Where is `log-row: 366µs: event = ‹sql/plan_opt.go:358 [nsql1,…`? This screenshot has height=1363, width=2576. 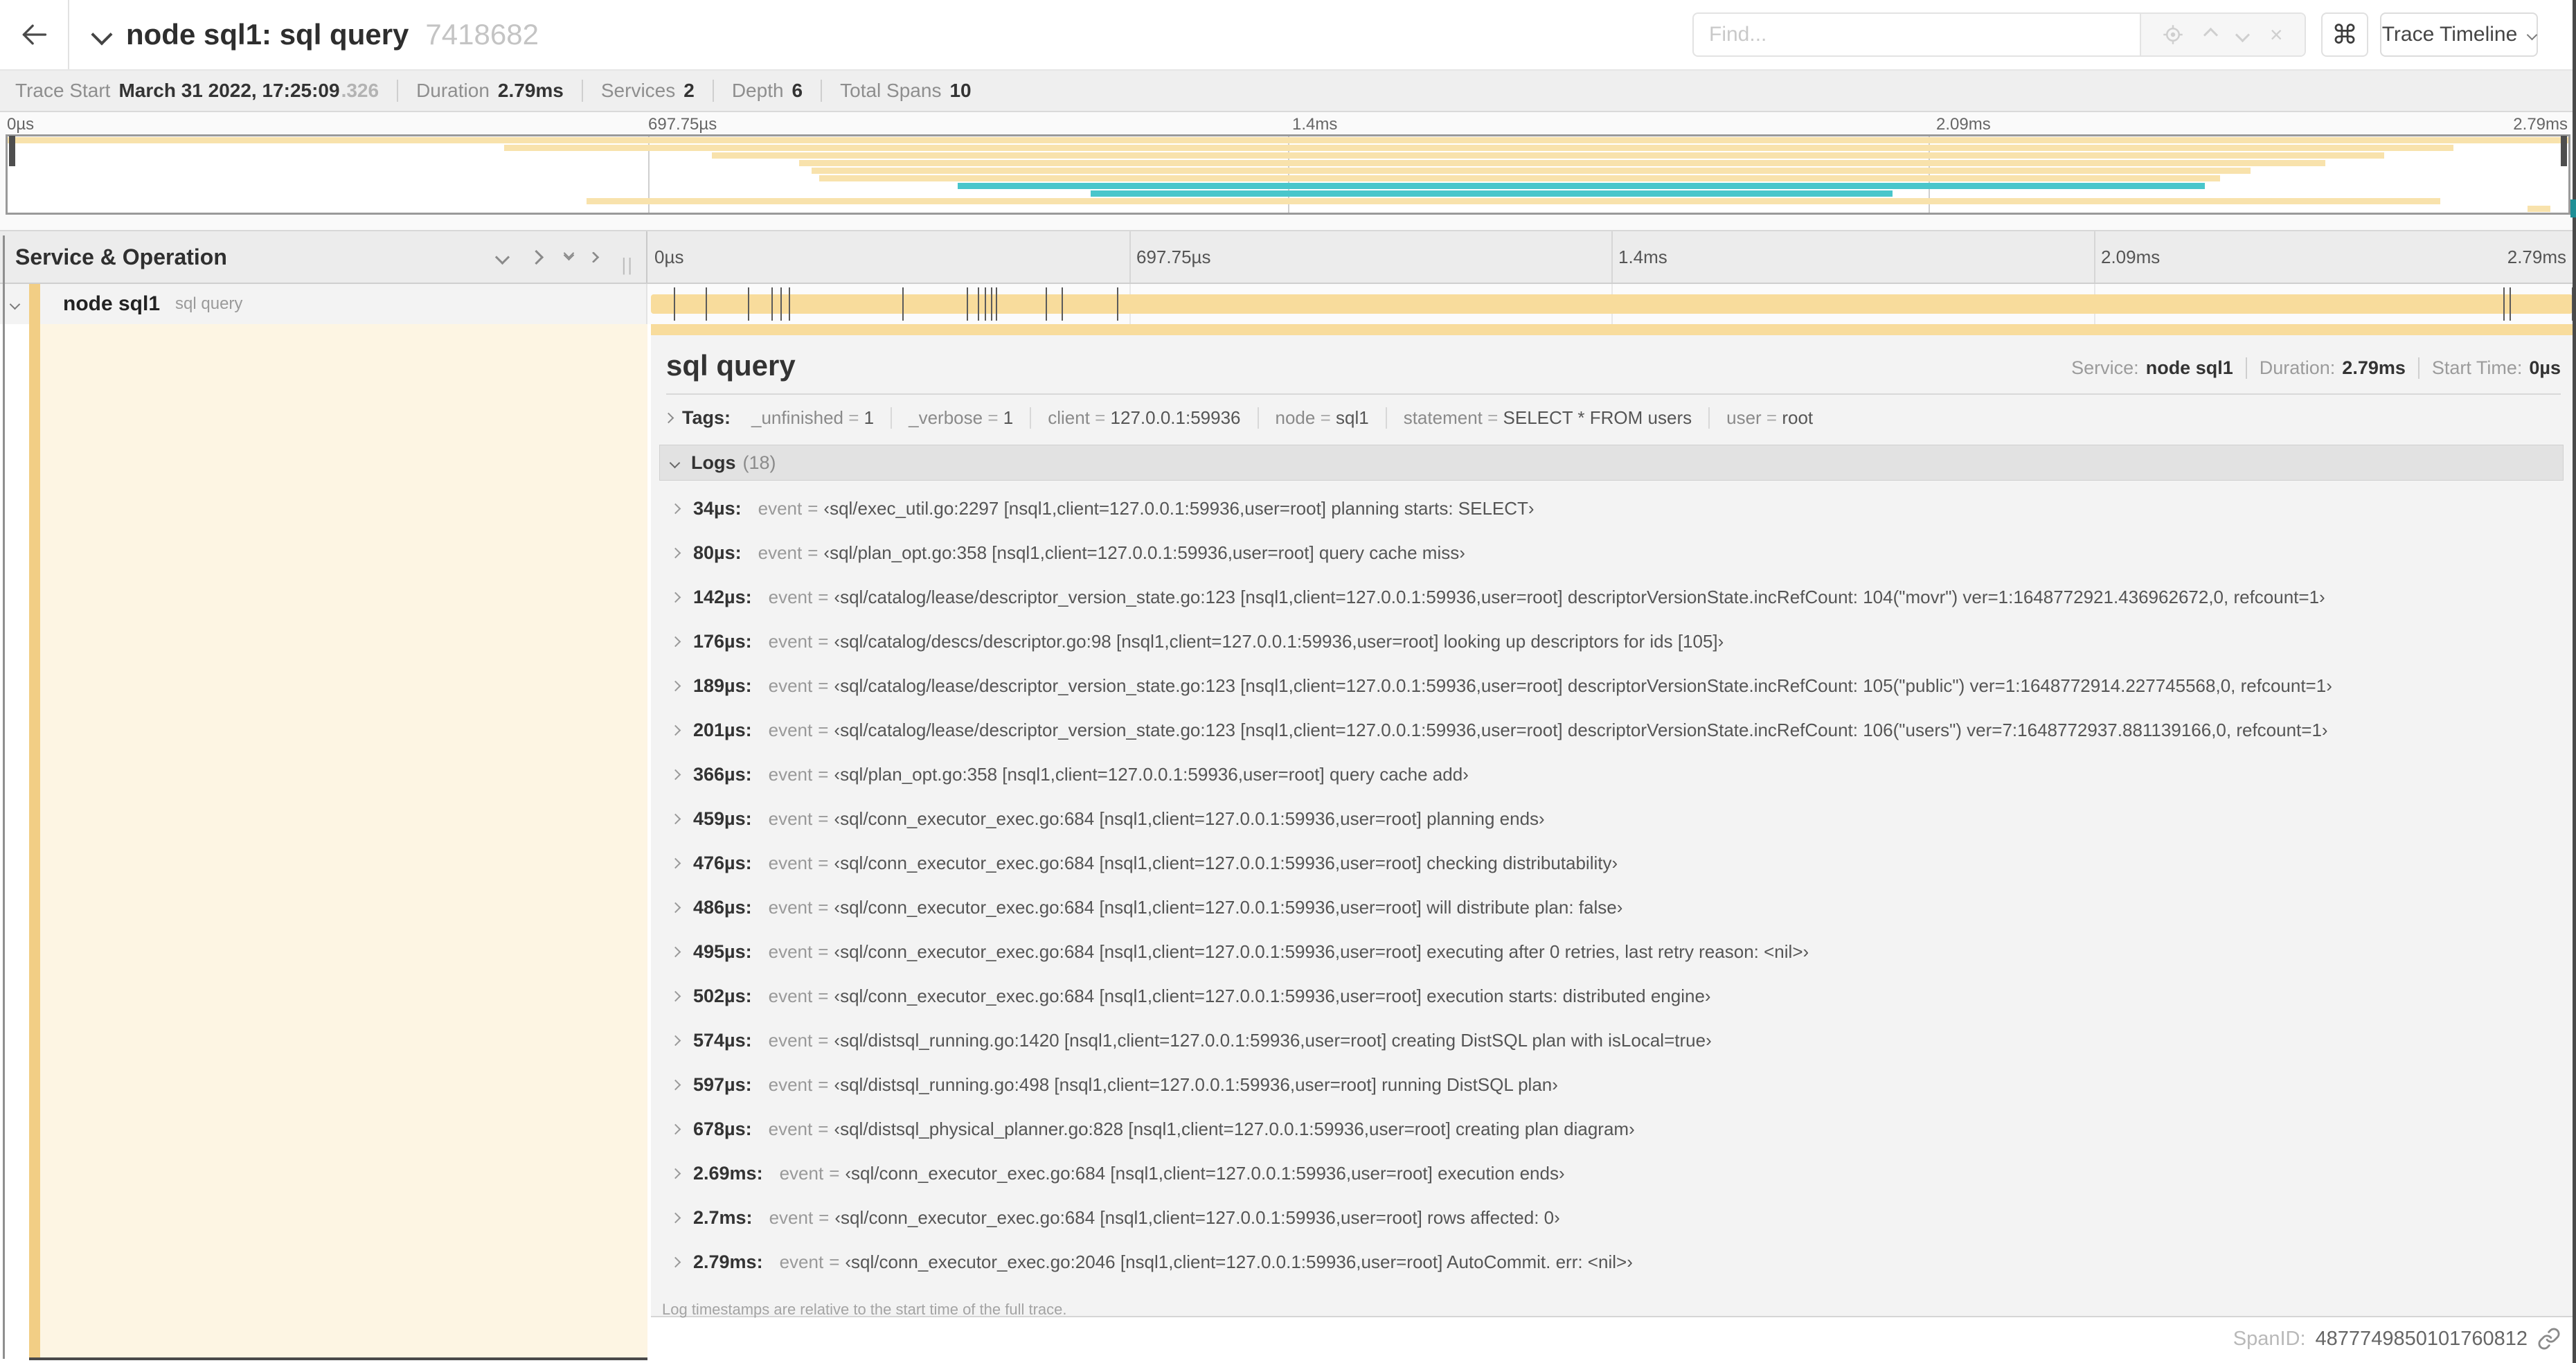 log-row: 366µs: event = ‹sql/plan_opt.go:358 [nsql1,… is located at coordinates (1612, 774).